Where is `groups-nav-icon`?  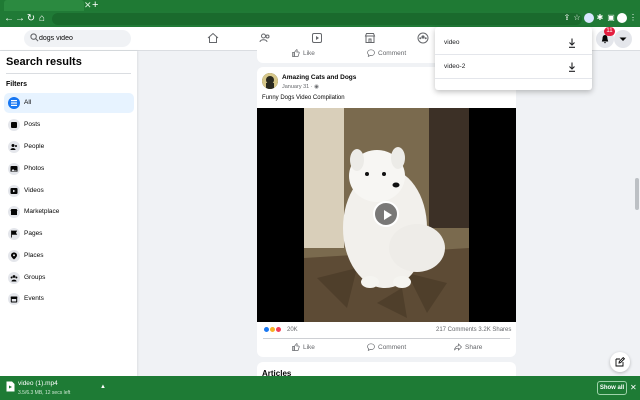
groups-nav-icon is located at coordinates (423, 38).